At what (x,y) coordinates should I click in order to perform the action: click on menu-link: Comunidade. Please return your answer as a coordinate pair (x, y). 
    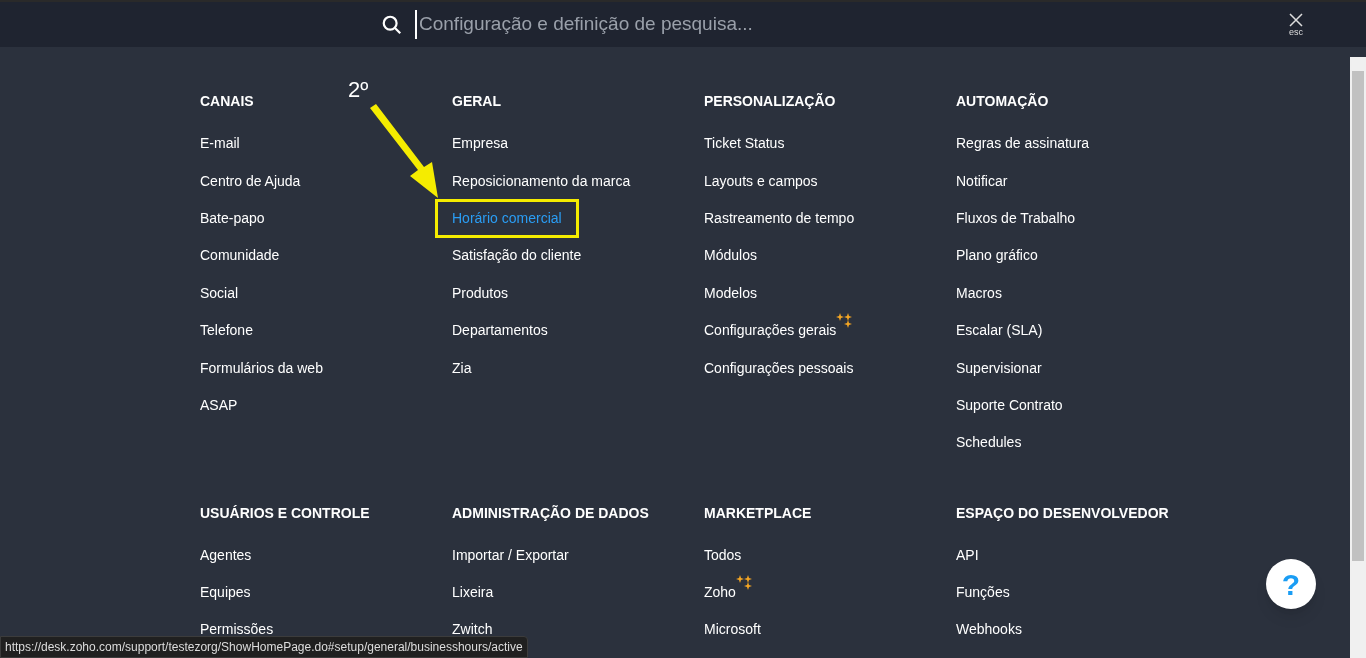
    Looking at the image, I should click on (240, 256).